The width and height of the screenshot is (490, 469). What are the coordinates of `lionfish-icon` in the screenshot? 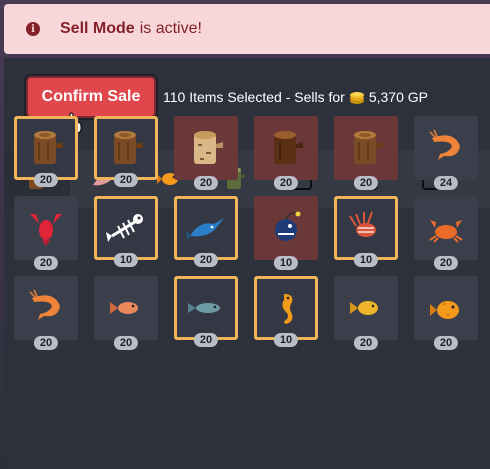 It's located at (362, 224).